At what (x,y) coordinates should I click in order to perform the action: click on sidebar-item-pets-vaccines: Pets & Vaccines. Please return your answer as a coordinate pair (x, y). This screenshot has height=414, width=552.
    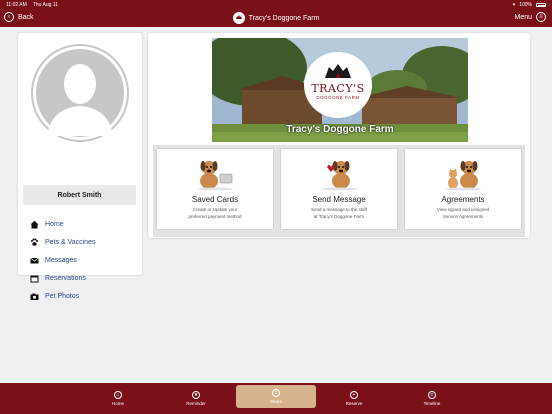
    Looking at the image, I should click on (62, 242).